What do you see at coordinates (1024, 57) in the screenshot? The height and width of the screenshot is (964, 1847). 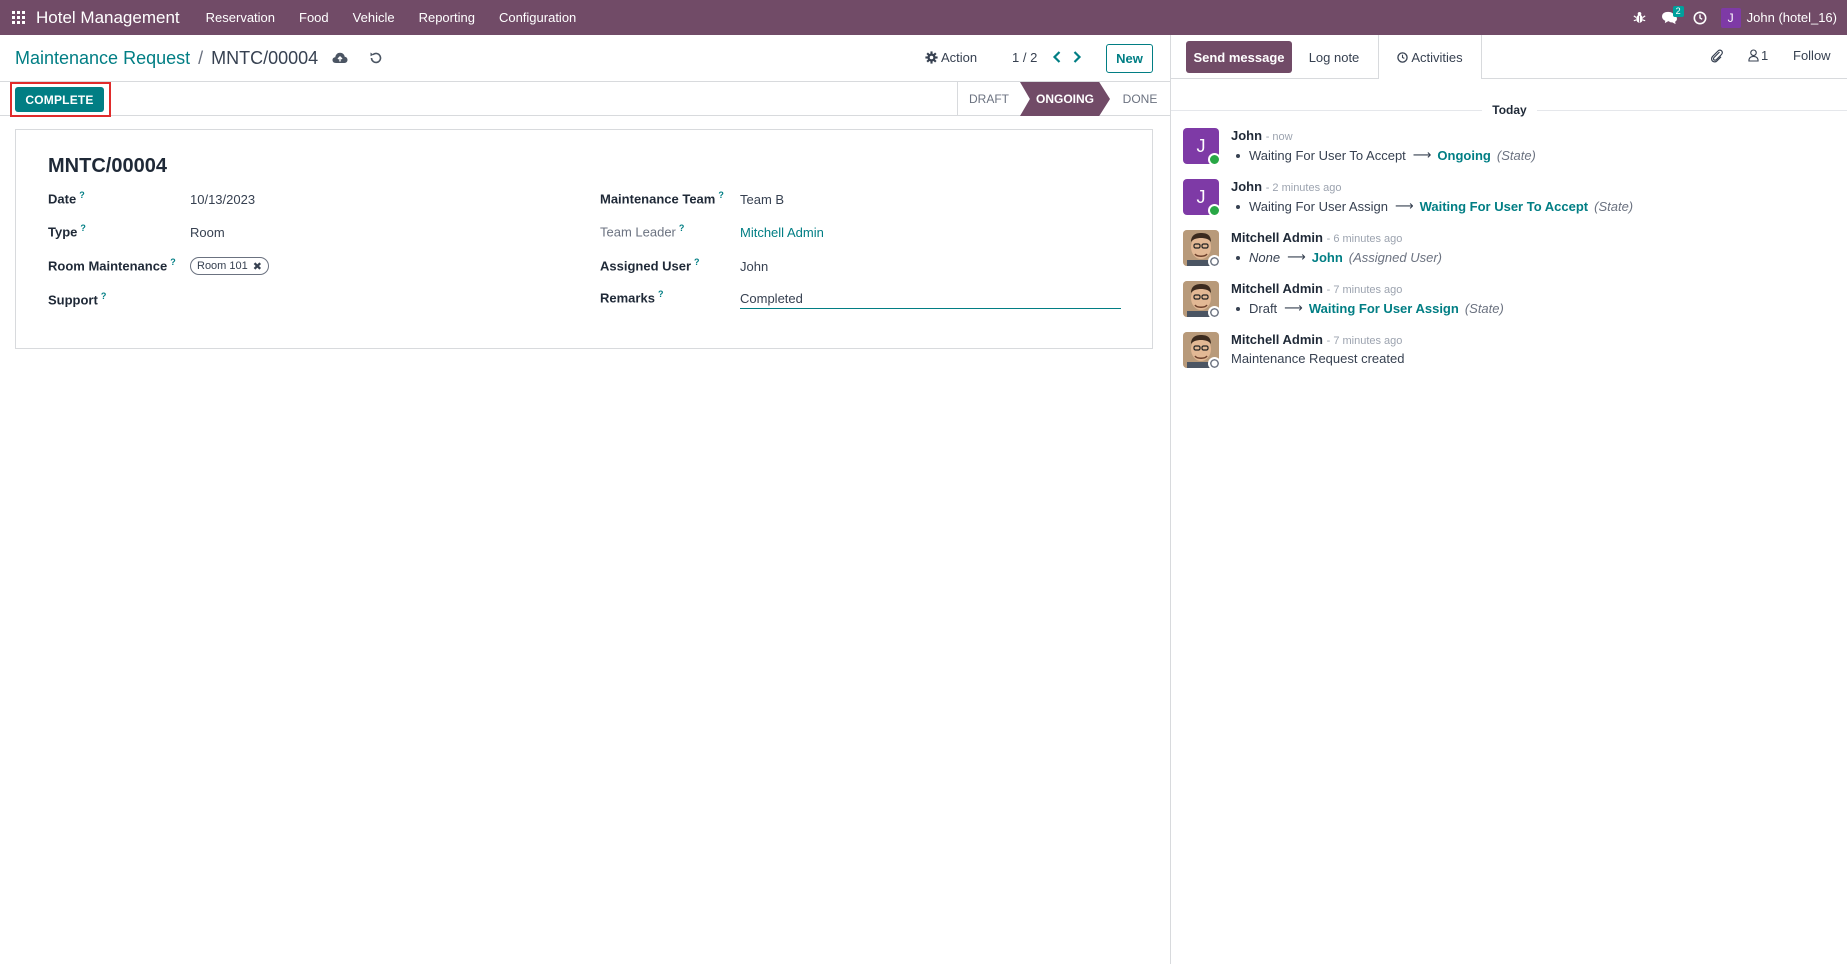 I see `pager-value: 1 / 2` at bounding box center [1024, 57].